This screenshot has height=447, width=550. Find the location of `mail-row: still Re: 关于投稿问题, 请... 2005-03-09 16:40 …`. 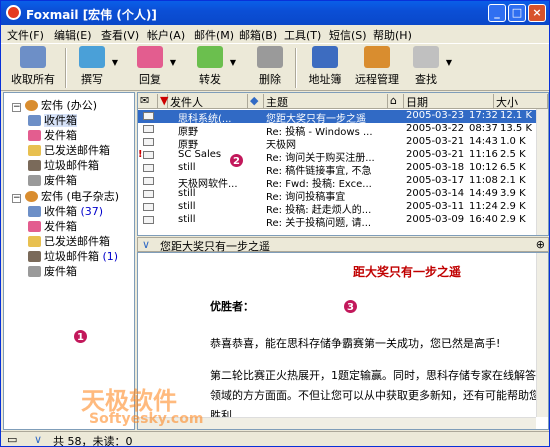

mail-row: still Re: 关于投稿问题, 请... 2005-03-09 16:40 … is located at coordinates (337, 220).